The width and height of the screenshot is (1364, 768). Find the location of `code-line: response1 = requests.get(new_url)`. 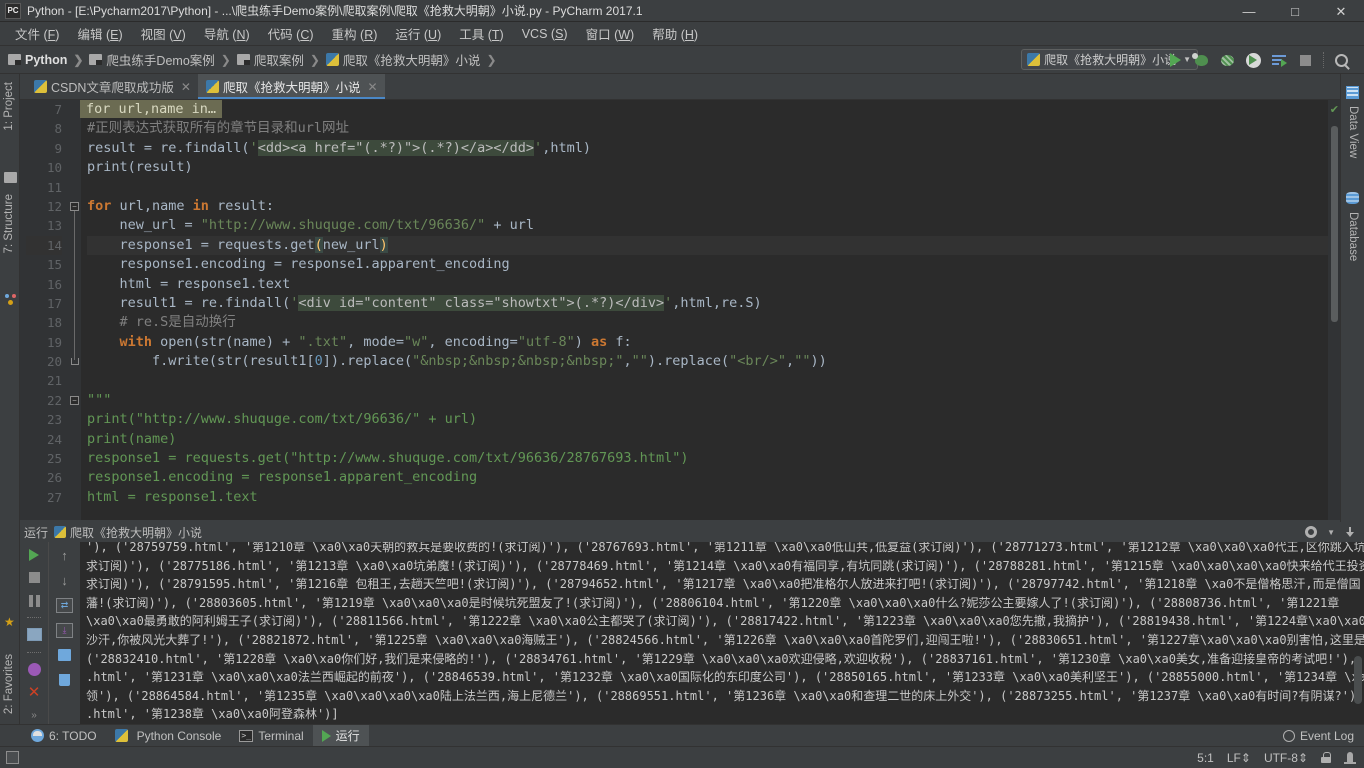

code-line: response1 = requests.get(new_url) is located at coordinates (707, 245).